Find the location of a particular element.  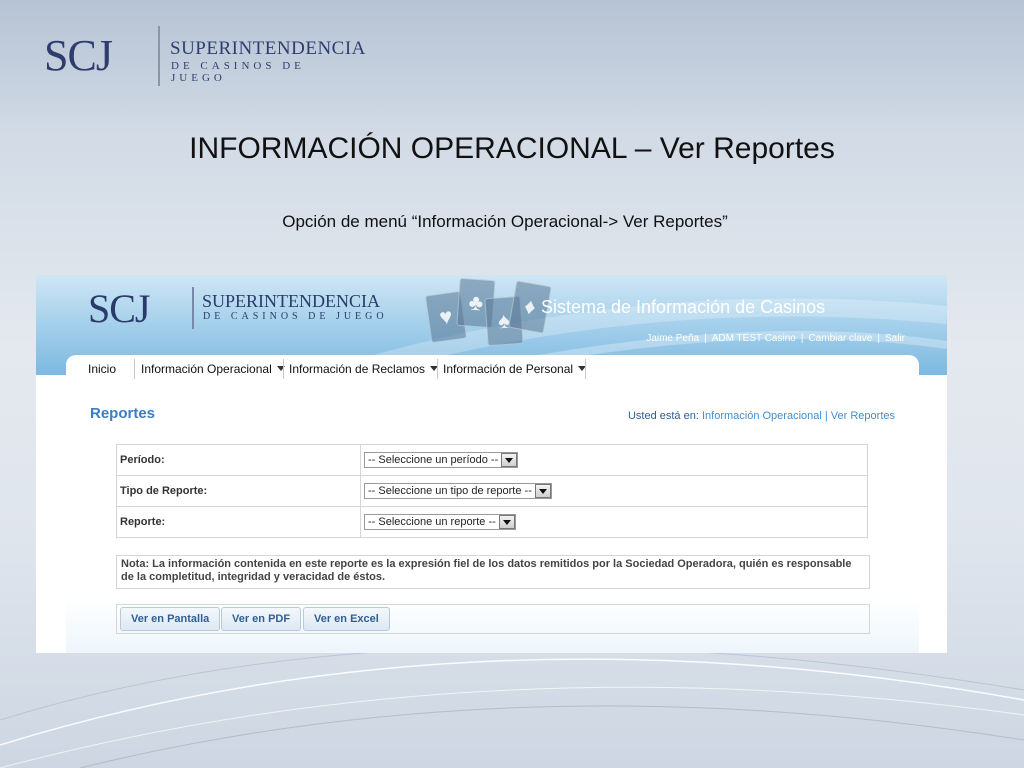

reporte-select: -- Seleccione un reporte -- is located at coordinates (440, 522).